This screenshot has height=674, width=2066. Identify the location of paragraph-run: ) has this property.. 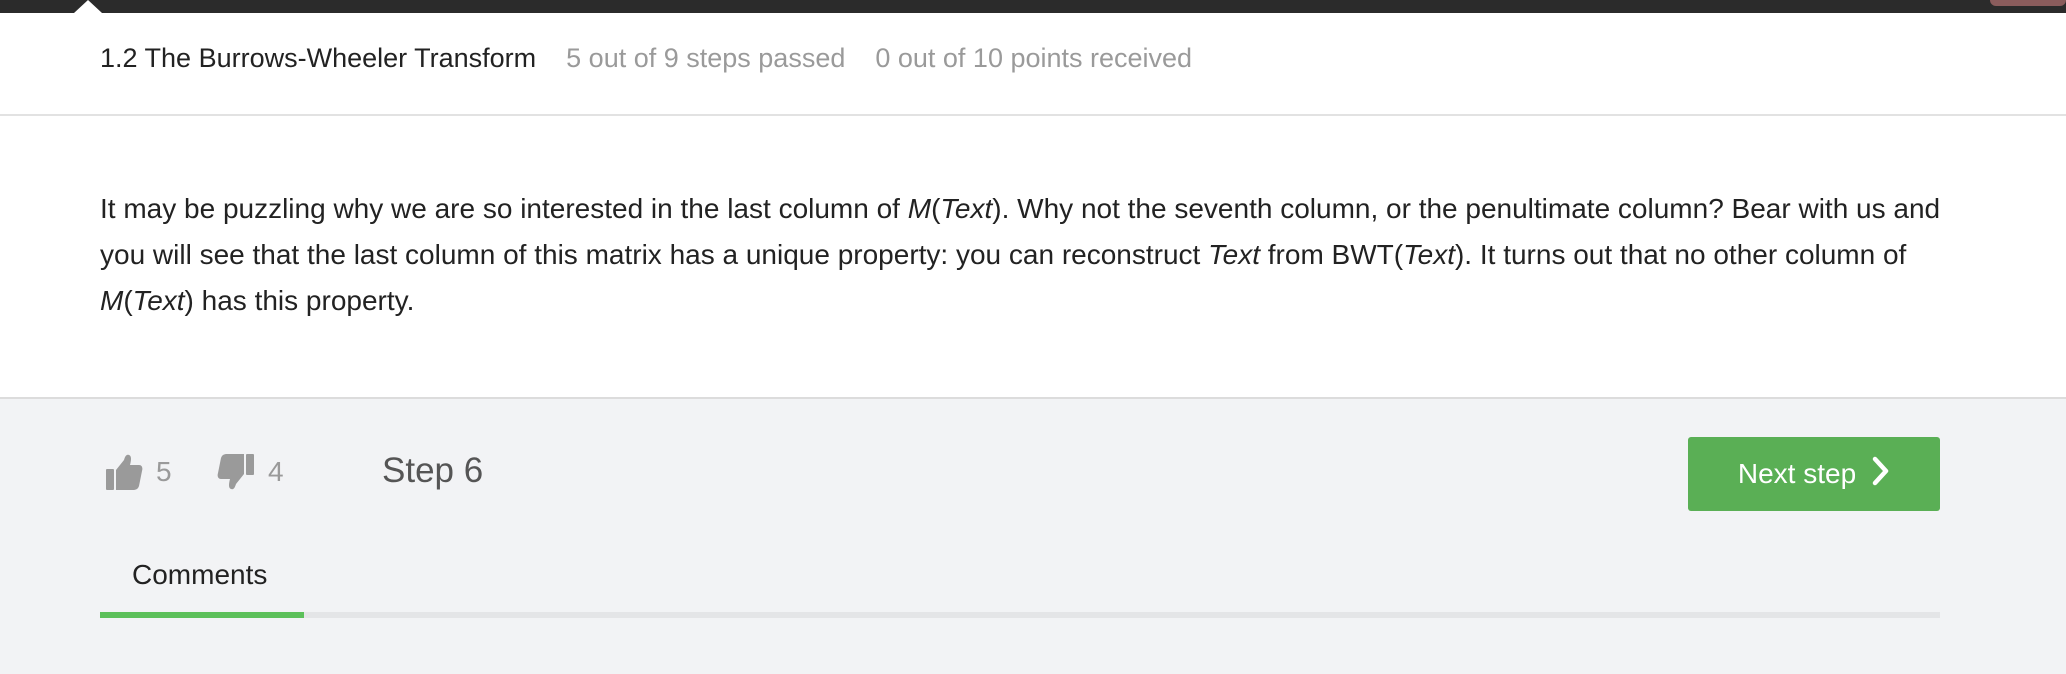
(299, 300).